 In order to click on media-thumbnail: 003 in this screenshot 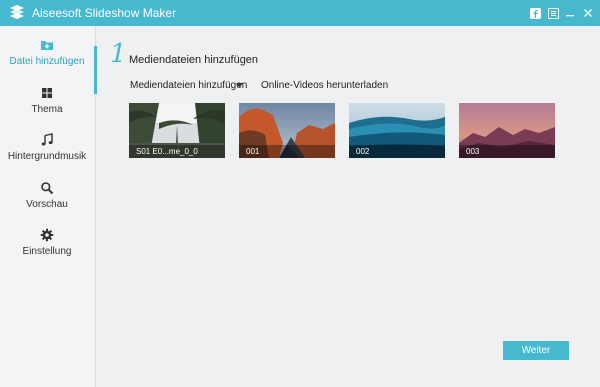, I will do `click(507, 130)`.